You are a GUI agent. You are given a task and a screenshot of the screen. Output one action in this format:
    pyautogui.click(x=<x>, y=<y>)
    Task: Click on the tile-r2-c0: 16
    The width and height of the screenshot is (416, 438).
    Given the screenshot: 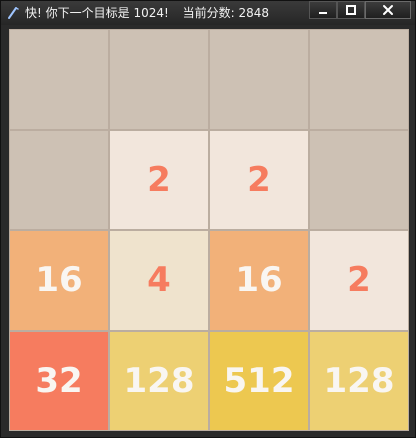 What is the action you would take?
    pyautogui.click(x=59, y=280)
    